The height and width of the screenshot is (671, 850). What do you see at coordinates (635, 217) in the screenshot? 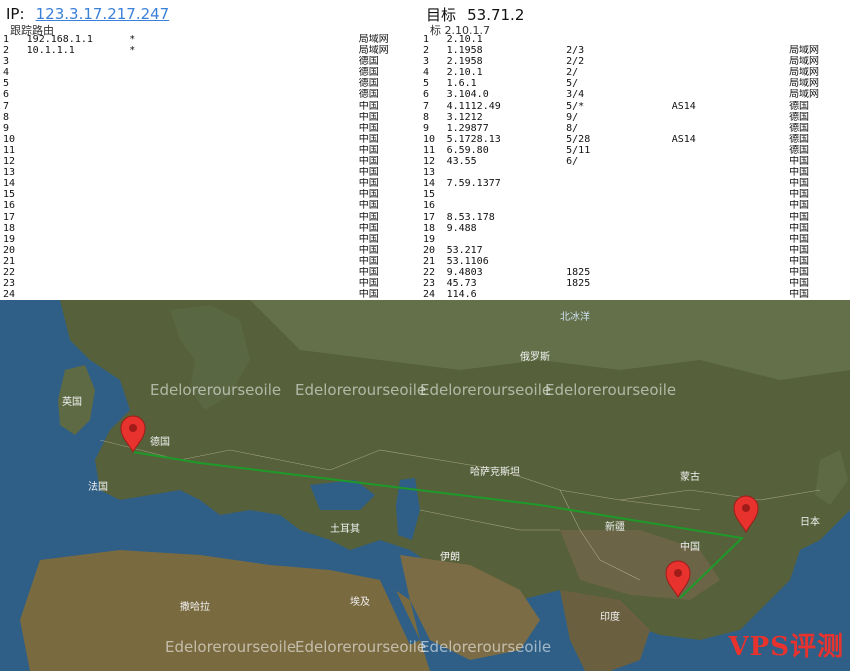
I see `hop-row: 17 8.53.178 中国` at bounding box center [635, 217].